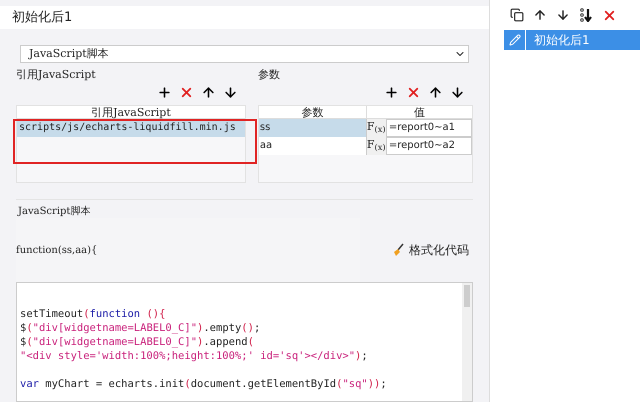  What do you see at coordinates (429, 128) in the screenshot?
I see `parameter-value: =report0~a1` at bounding box center [429, 128].